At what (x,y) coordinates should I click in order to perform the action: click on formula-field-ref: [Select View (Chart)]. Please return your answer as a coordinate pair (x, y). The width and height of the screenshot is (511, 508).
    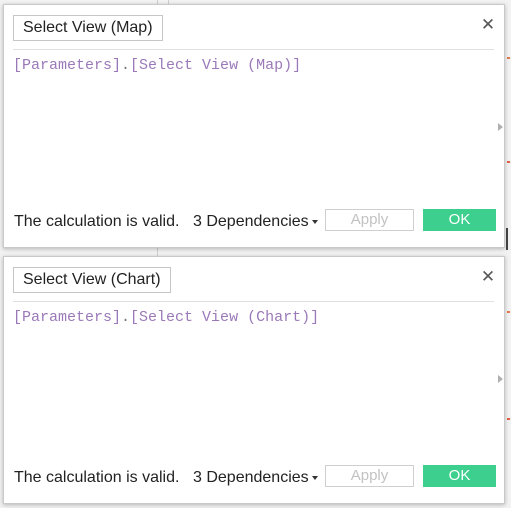
    Looking at the image, I should click on (225, 317).